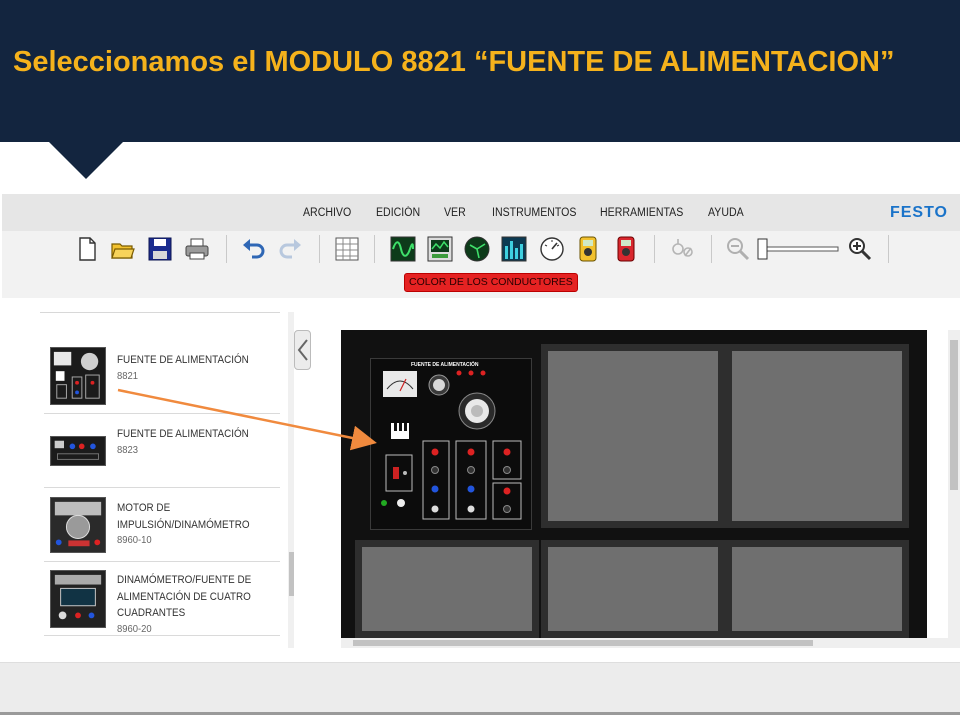  I want to click on open-folder-icon, so click(123, 249).